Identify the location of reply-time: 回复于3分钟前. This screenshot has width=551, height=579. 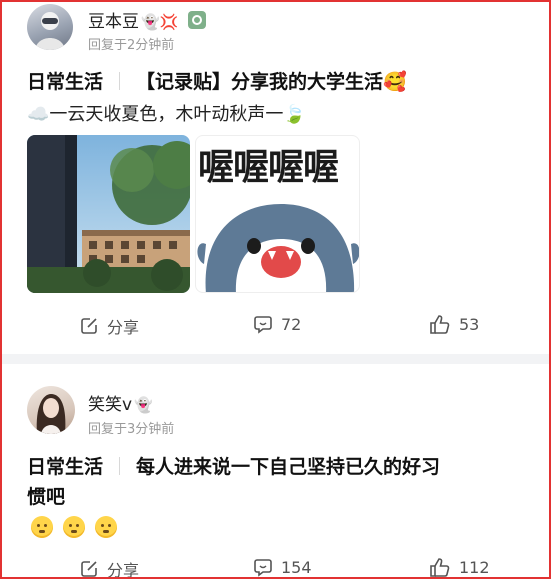
(131, 429).